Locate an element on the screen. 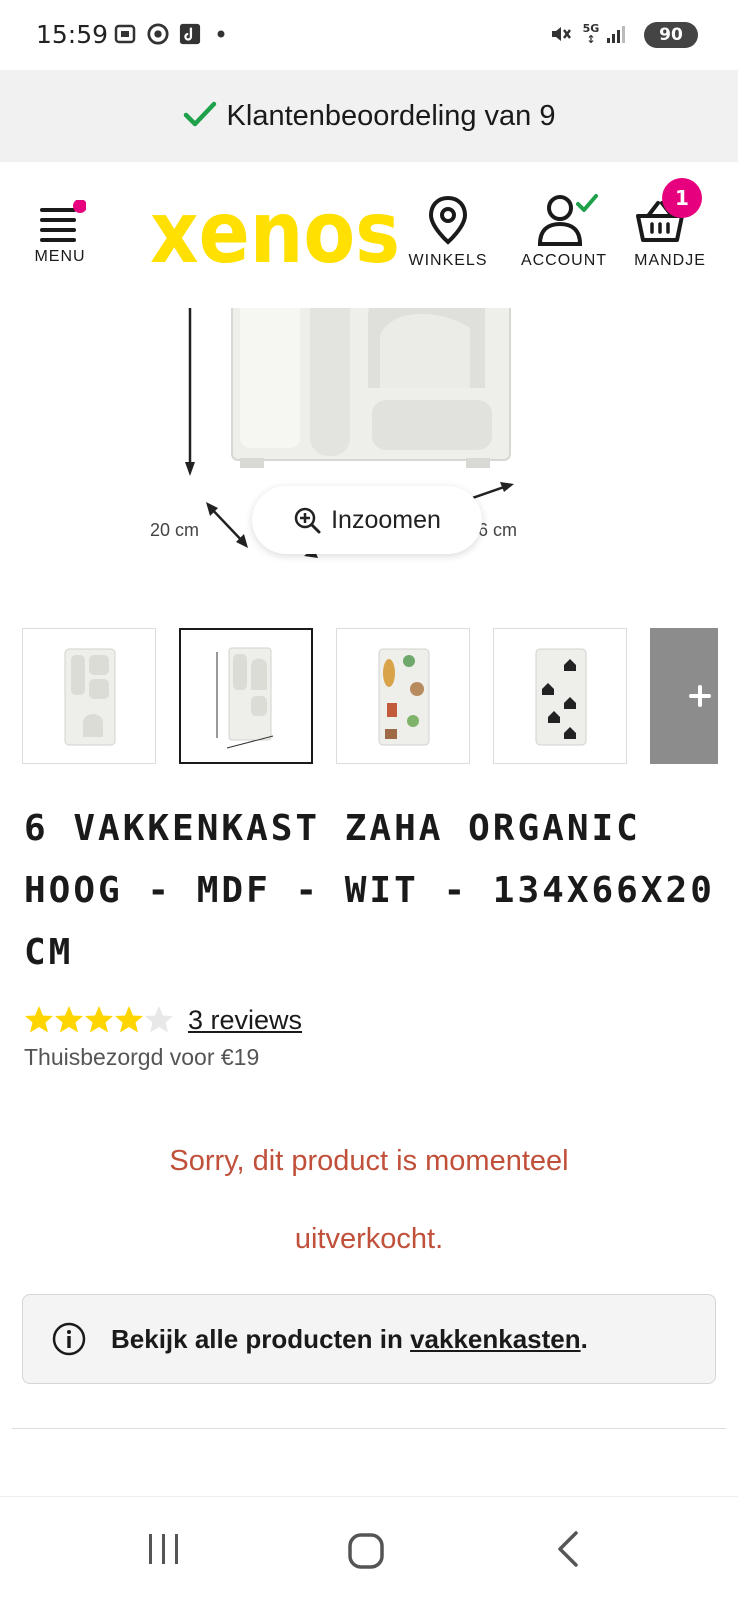 The width and height of the screenshot is (738, 1601). screenshot-icon is located at coordinates (125, 34).